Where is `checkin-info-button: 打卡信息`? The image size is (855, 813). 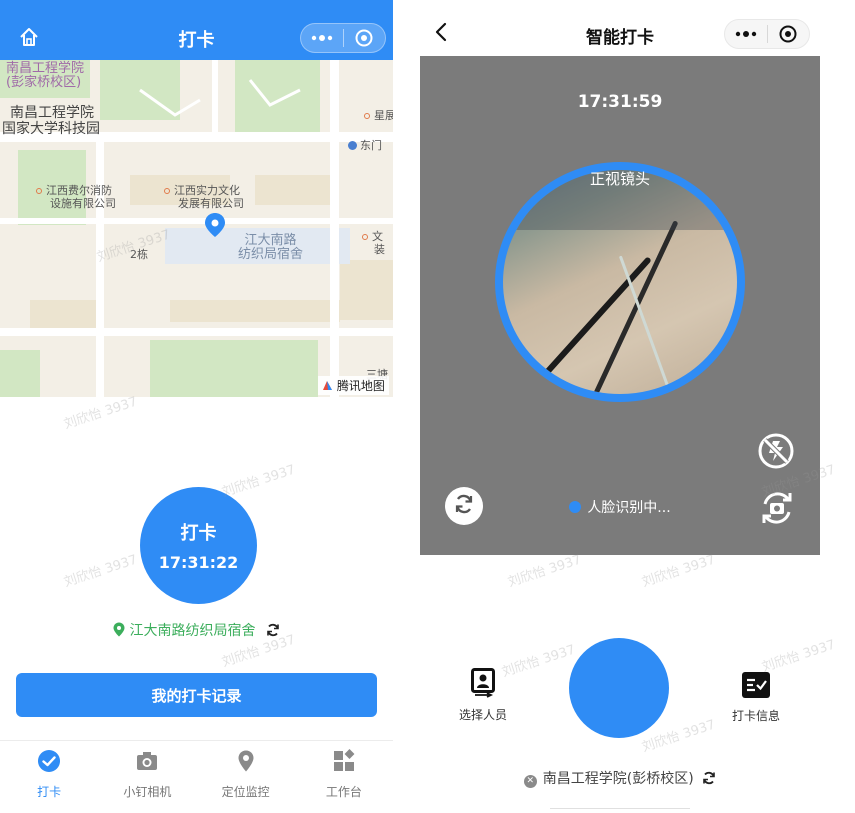 checkin-info-button: 打卡信息 is located at coordinates (756, 697).